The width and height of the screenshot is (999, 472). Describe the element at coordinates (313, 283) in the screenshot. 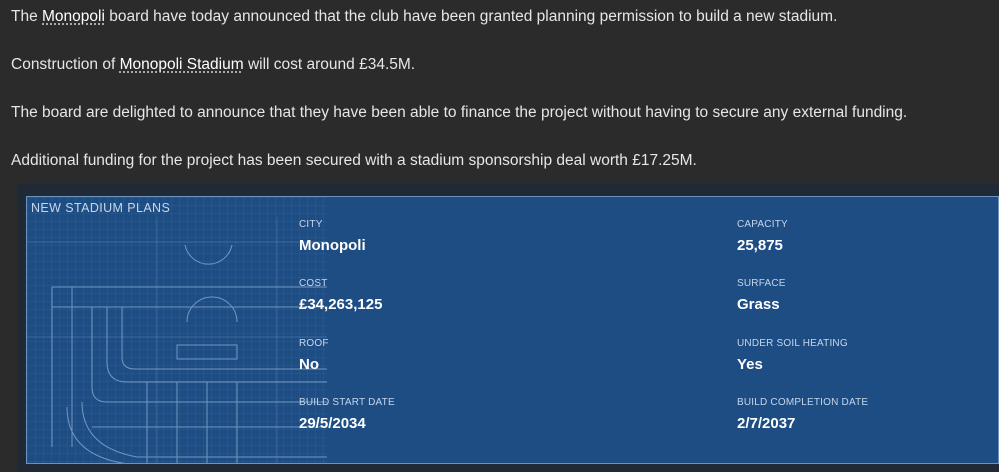

I see `field-label: COST` at that location.